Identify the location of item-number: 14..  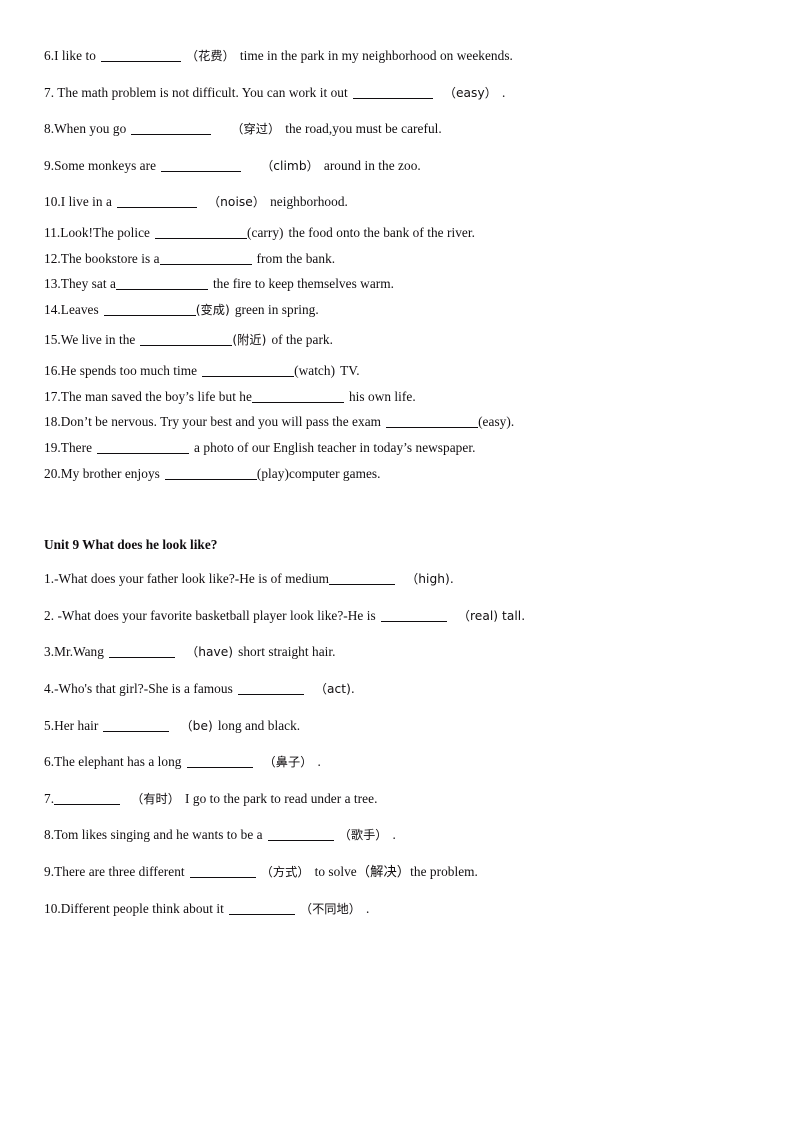
(52, 309).